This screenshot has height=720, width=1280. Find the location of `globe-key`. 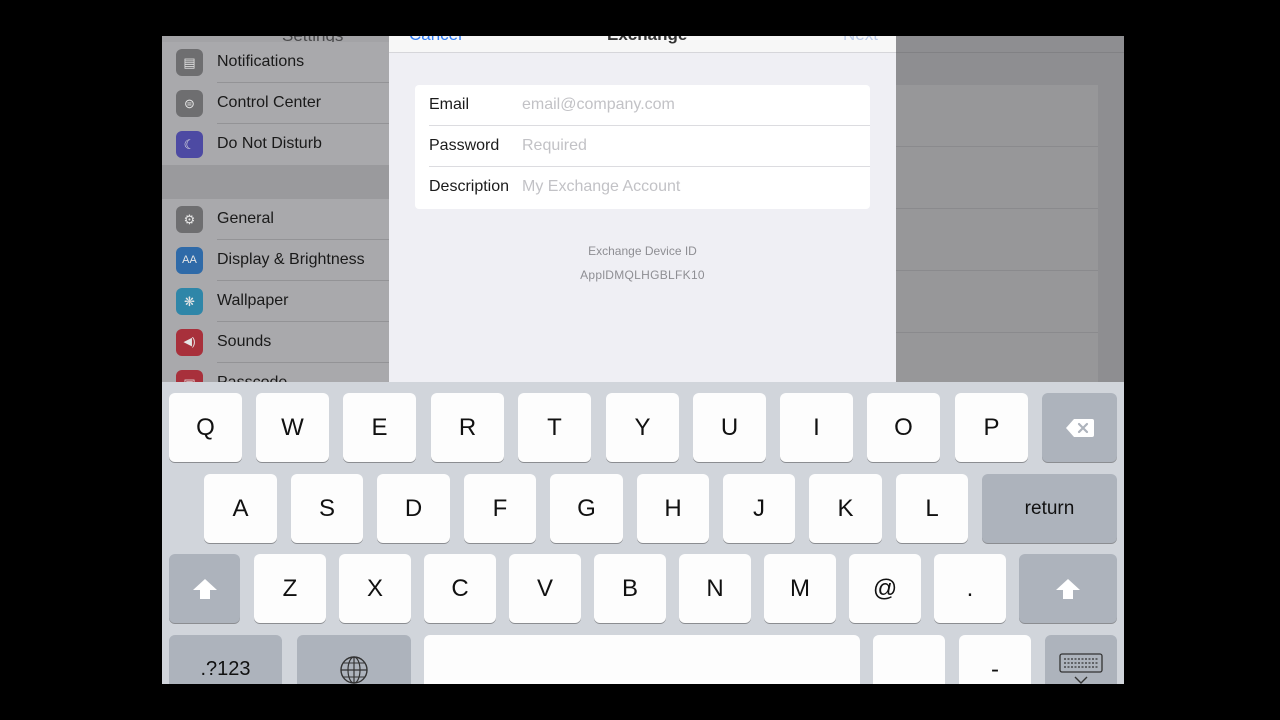

globe-key is located at coordinates (354, 659).